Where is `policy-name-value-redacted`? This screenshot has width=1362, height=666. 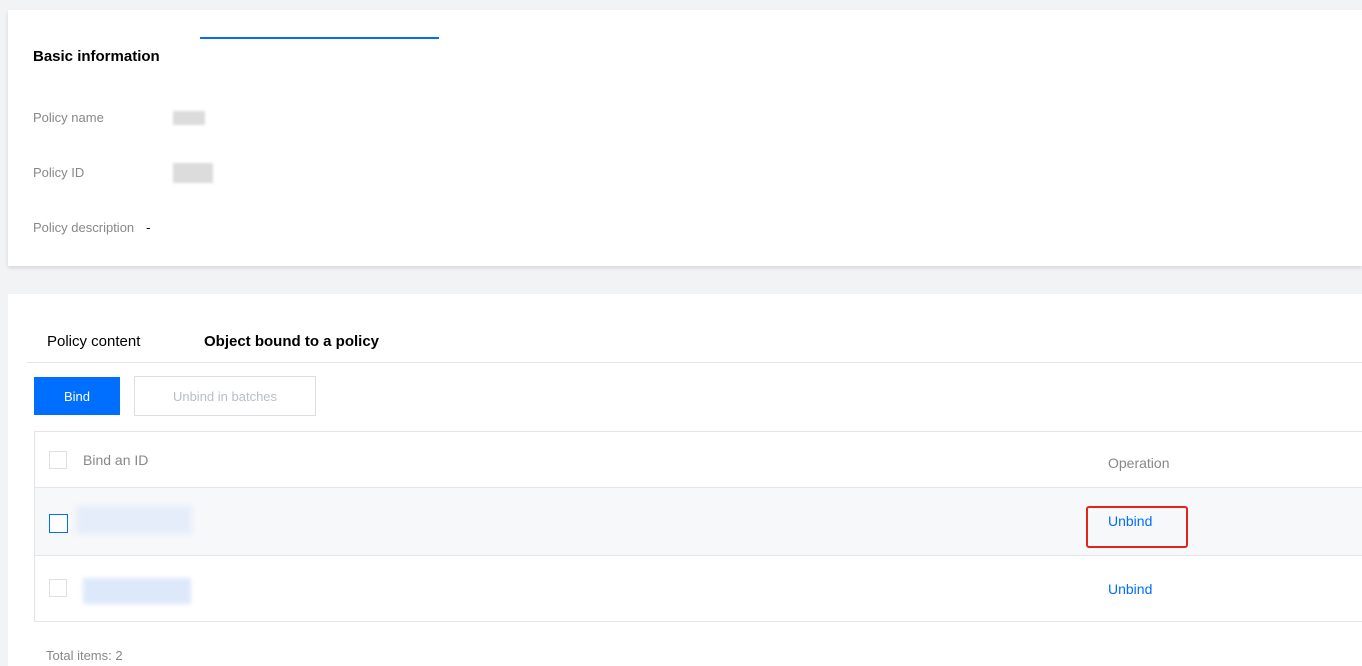 policy-name-value-redacted is located at coordinates (189, 118).